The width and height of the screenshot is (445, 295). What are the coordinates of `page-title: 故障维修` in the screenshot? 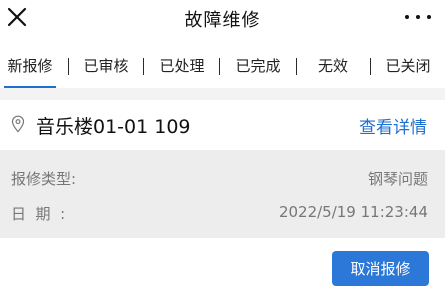 It's located at (222, 20).